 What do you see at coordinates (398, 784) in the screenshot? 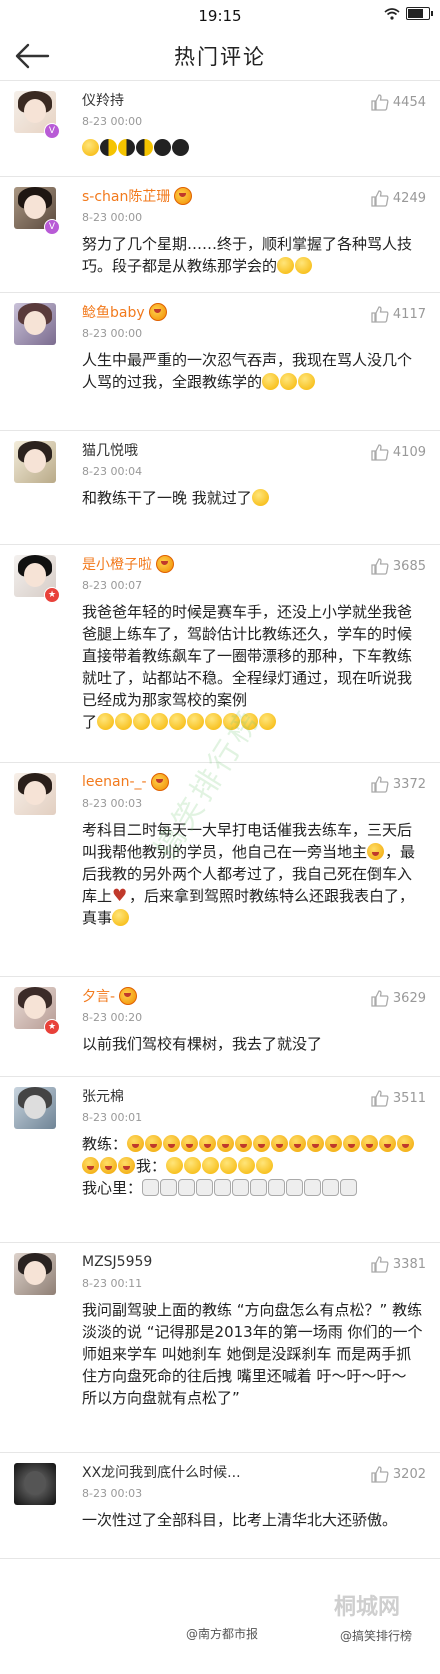
I see `like-button: 3372` at bounding box center [398, 784].